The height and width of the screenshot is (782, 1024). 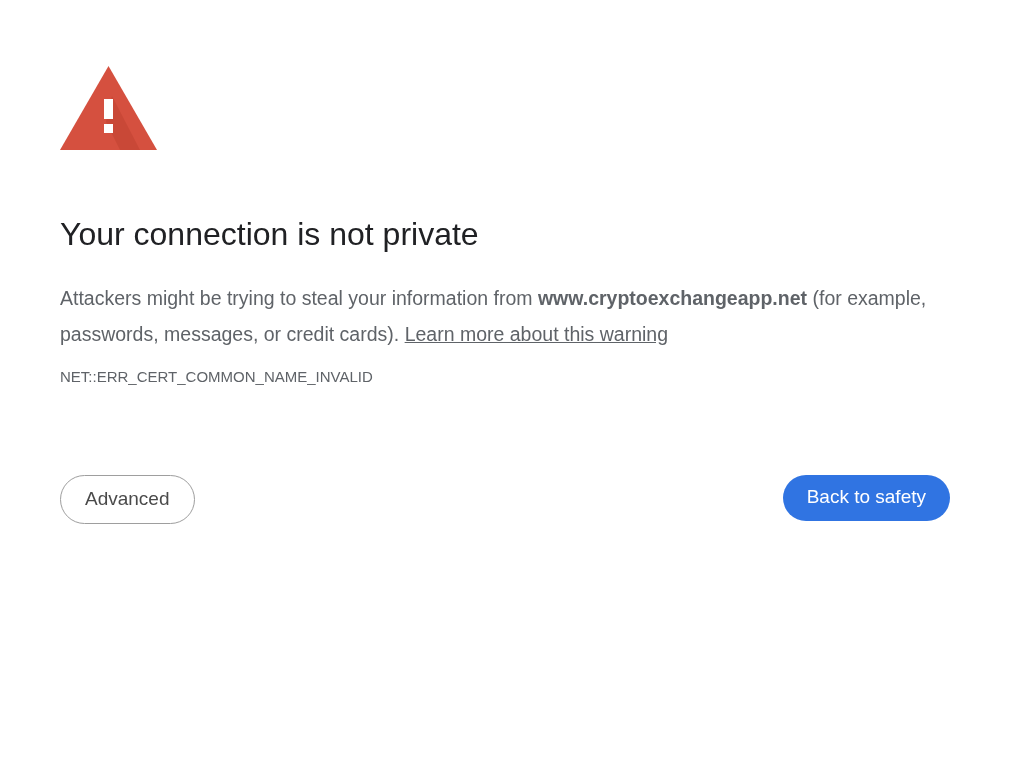 I want to click on error-code: NET::ERR_CERT_COMMON_NAME_INVALID, so click(x=216, y=377).